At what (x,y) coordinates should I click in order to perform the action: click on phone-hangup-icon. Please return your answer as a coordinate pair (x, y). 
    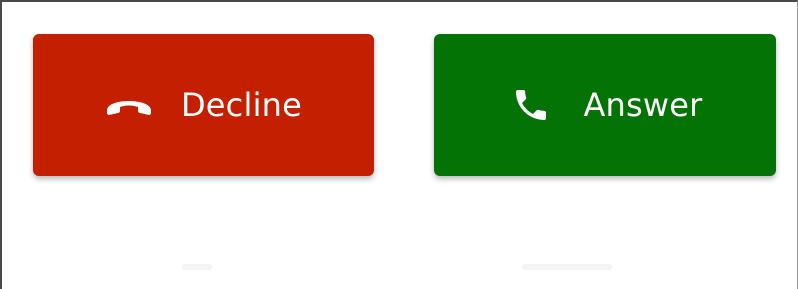
    Looking at the image, I should click on (129, 105).